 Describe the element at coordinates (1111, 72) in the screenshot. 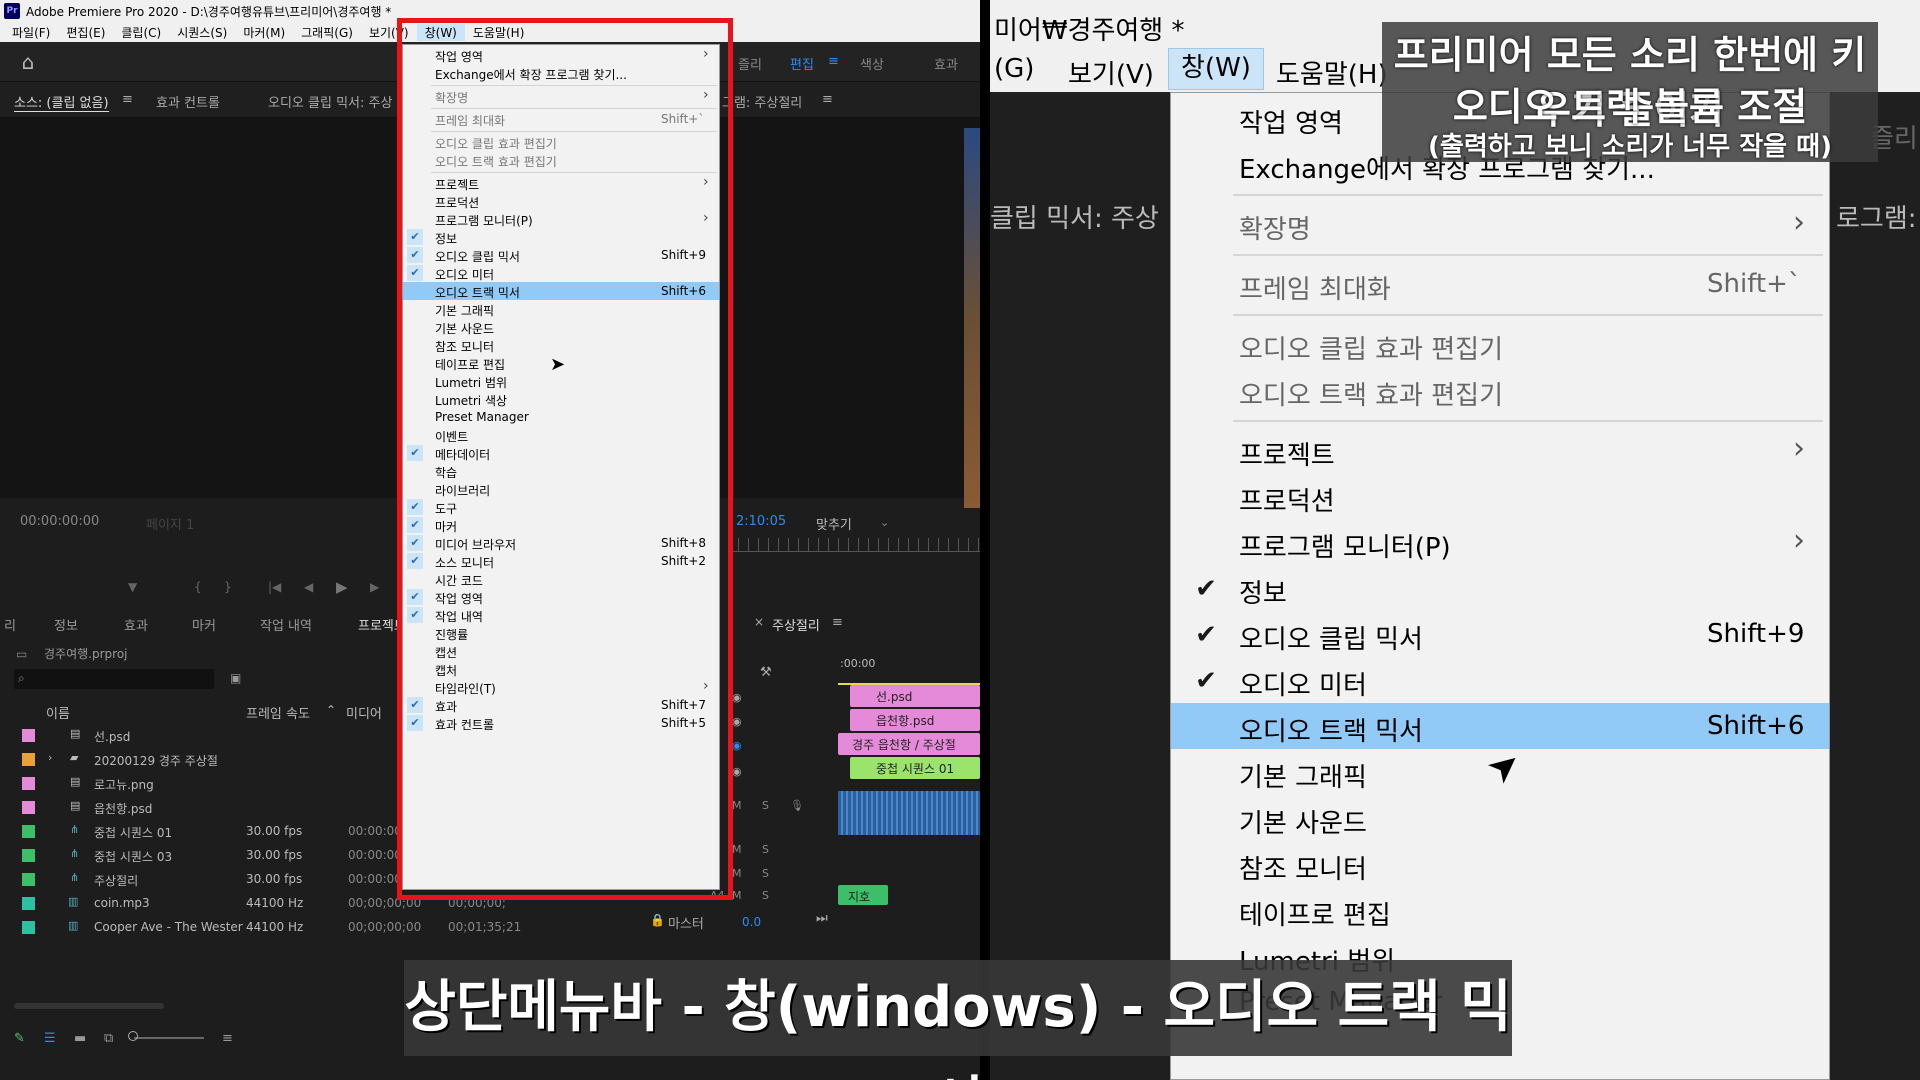

I see `zoom-menu-view: 보기(V)` at that location.